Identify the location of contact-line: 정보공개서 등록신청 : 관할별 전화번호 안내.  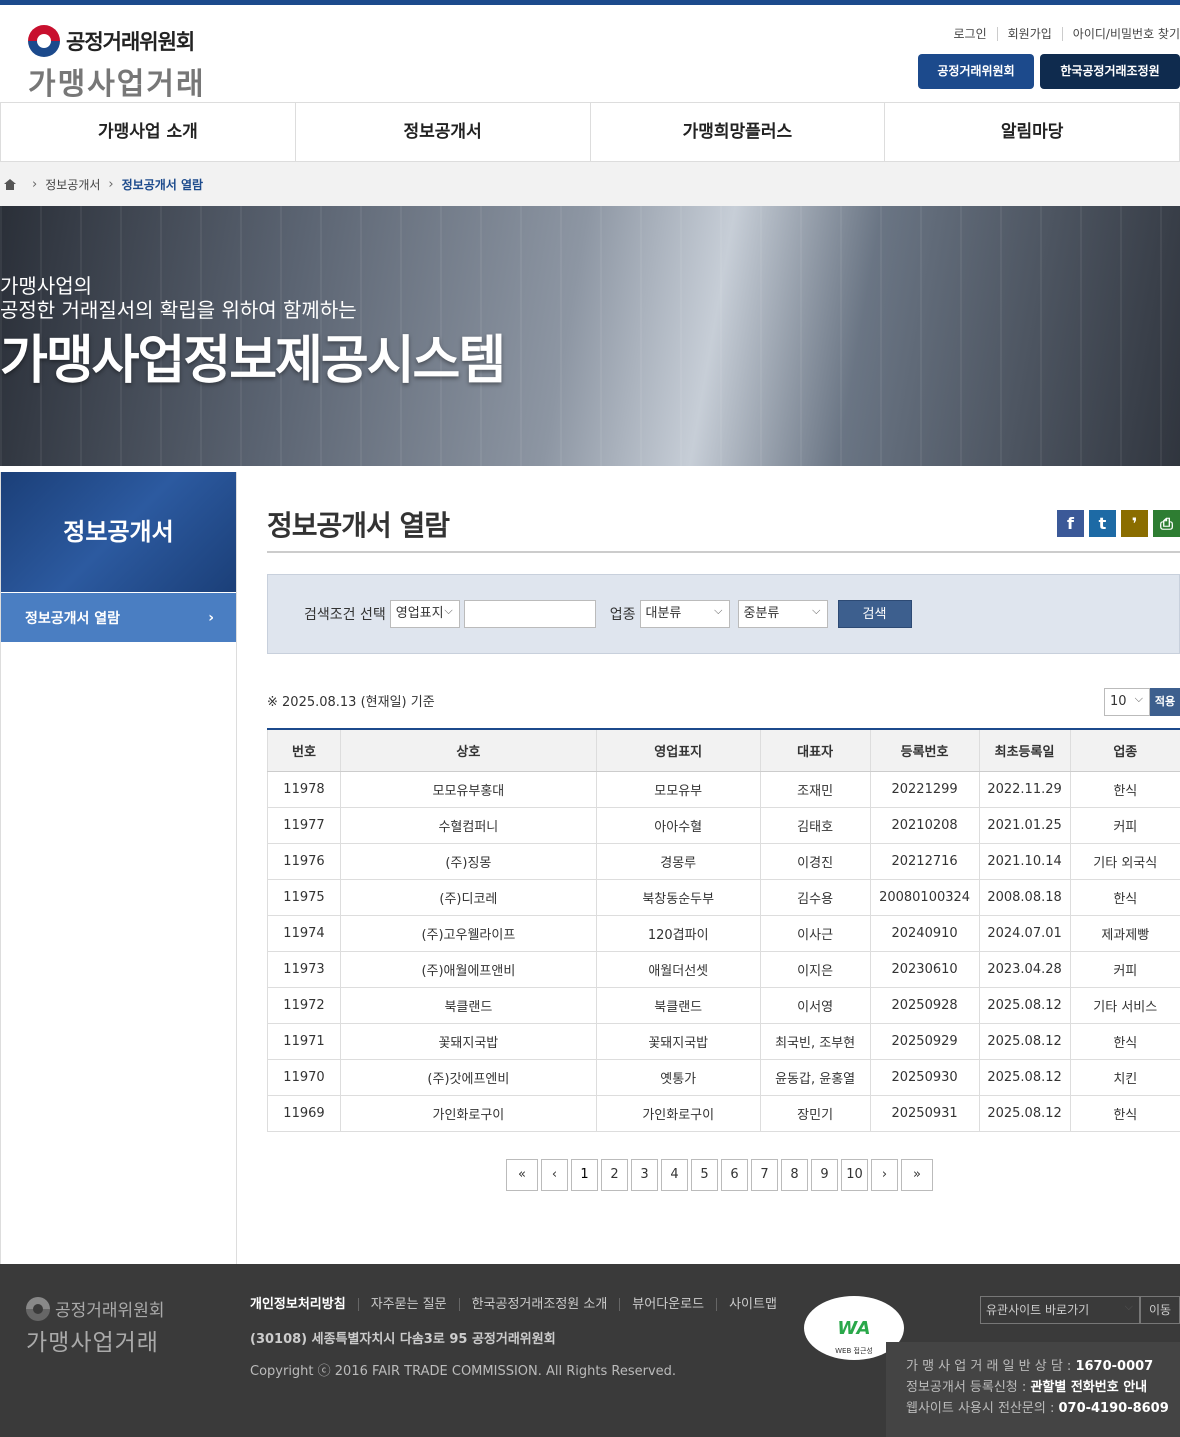
(1043, 1387).